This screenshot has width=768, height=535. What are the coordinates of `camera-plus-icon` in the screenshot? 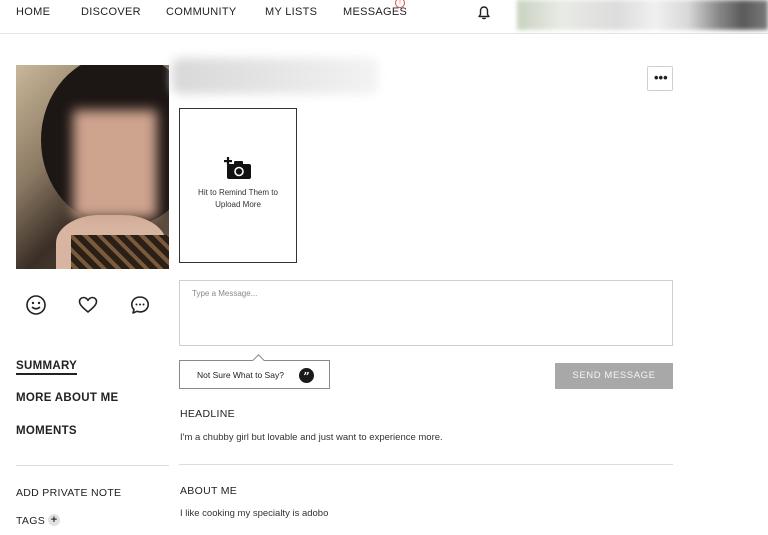 It's located at (237, 168).